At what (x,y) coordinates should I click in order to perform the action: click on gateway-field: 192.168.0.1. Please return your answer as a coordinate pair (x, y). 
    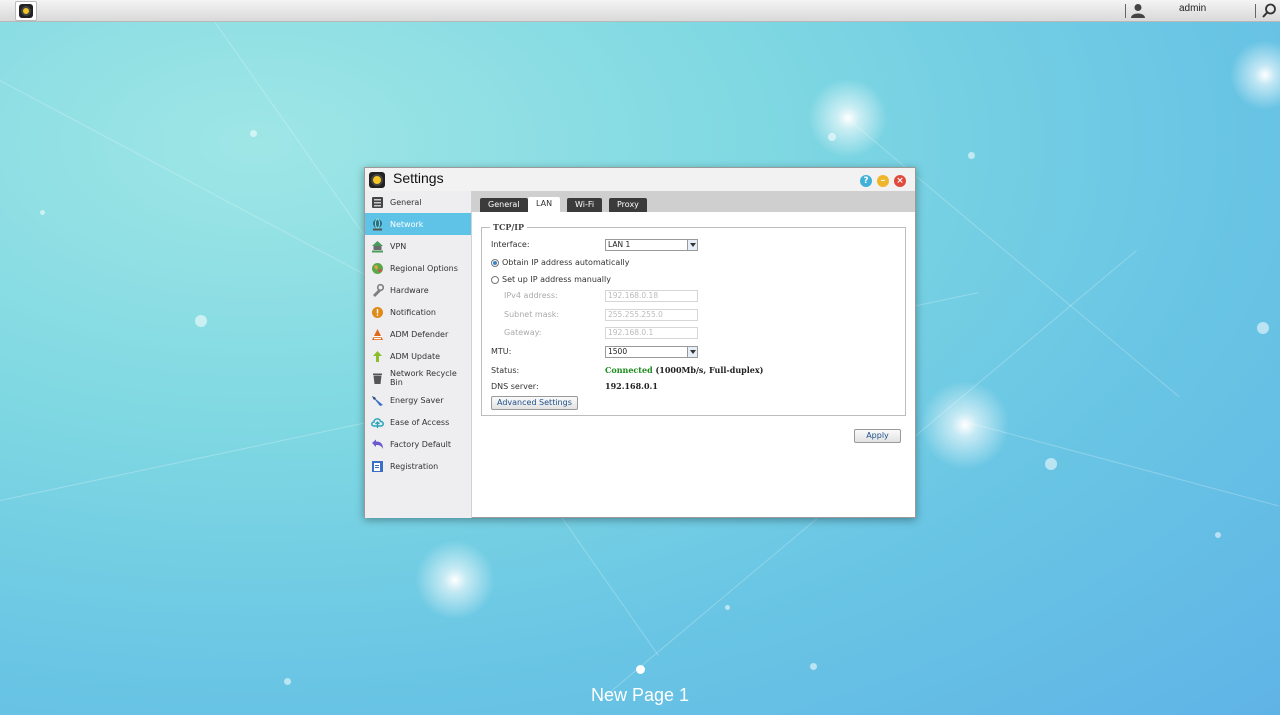
    Looking at the image, I should click on (651, 333).